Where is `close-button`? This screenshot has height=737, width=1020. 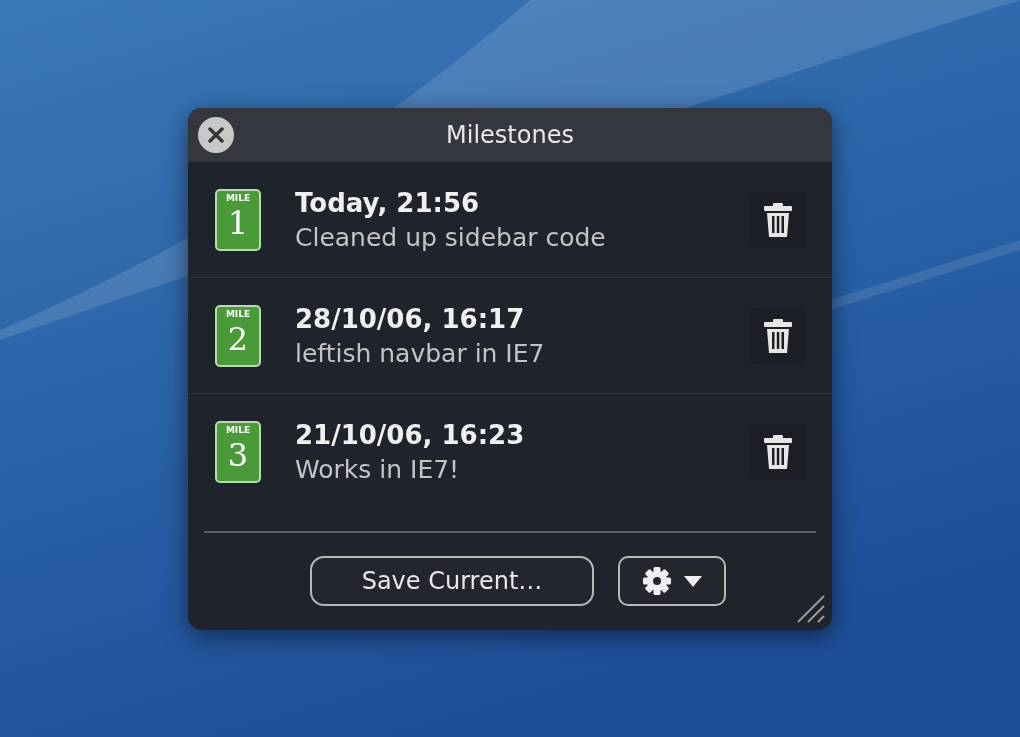 close-button is located at coordinates (216, 135).